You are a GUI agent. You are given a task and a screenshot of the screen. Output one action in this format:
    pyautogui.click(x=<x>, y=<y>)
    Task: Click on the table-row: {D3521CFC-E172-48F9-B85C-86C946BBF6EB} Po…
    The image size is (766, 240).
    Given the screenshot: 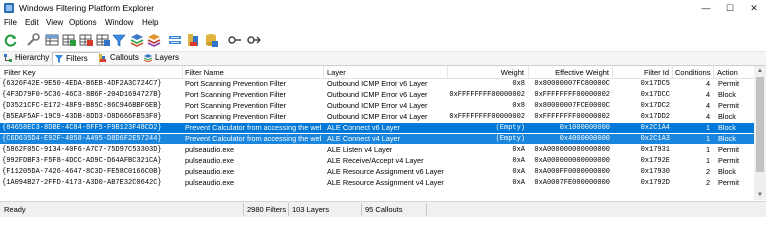 What is the action you would take?
    pyautogui.click(x=377, y=106)
    